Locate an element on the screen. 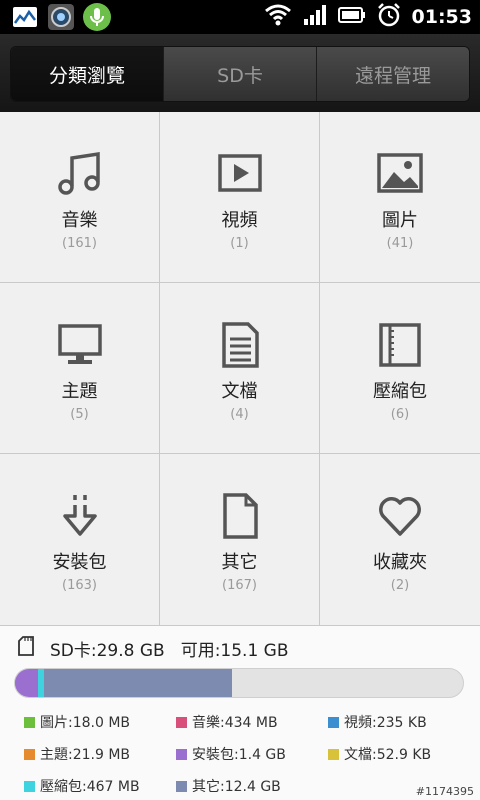 The height and width of the screenshot is (800, 480). sd-card-summary: SD卡:29.8 GB 可用:15.1 GB is located at coordinates (153, 648).